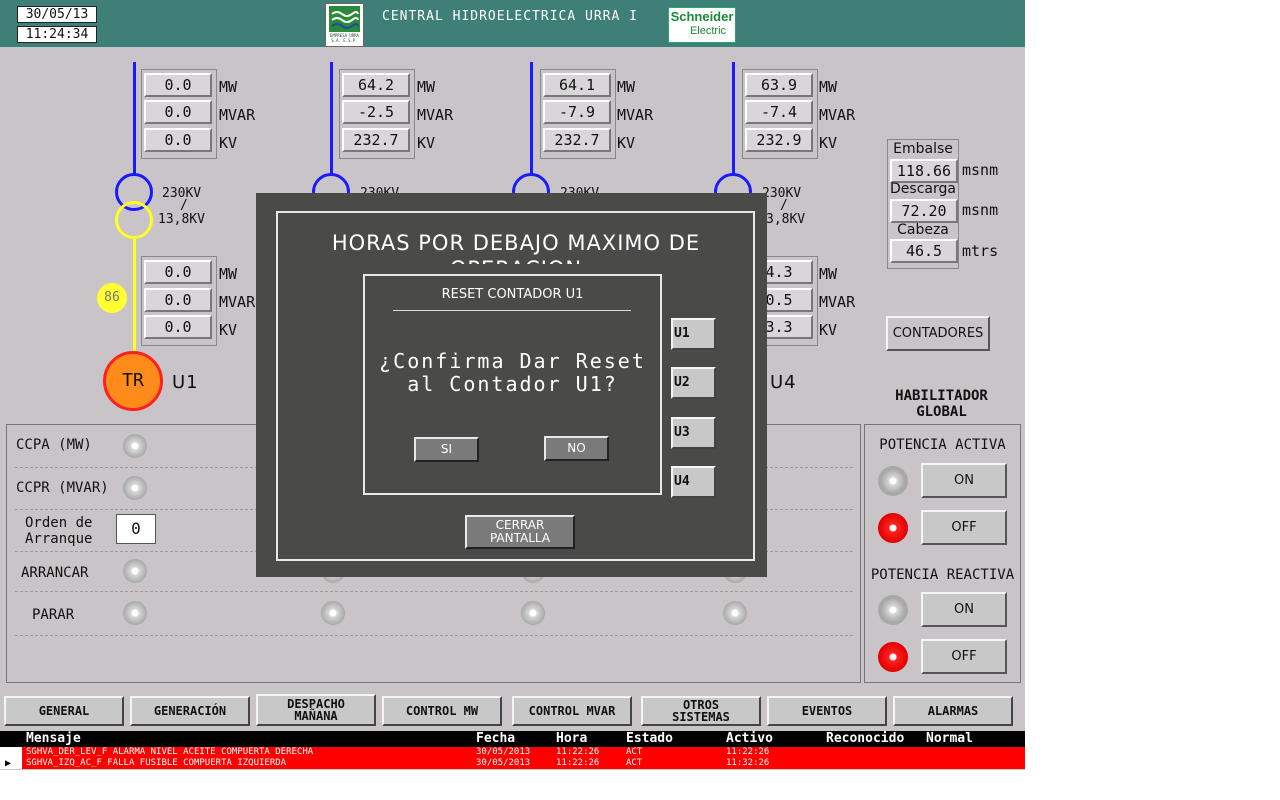 Image resolution: width=1280 pixels, height=800 pixels. I want to click on u1-bottom-mvar-unit: MVAR, so click(237, 302).